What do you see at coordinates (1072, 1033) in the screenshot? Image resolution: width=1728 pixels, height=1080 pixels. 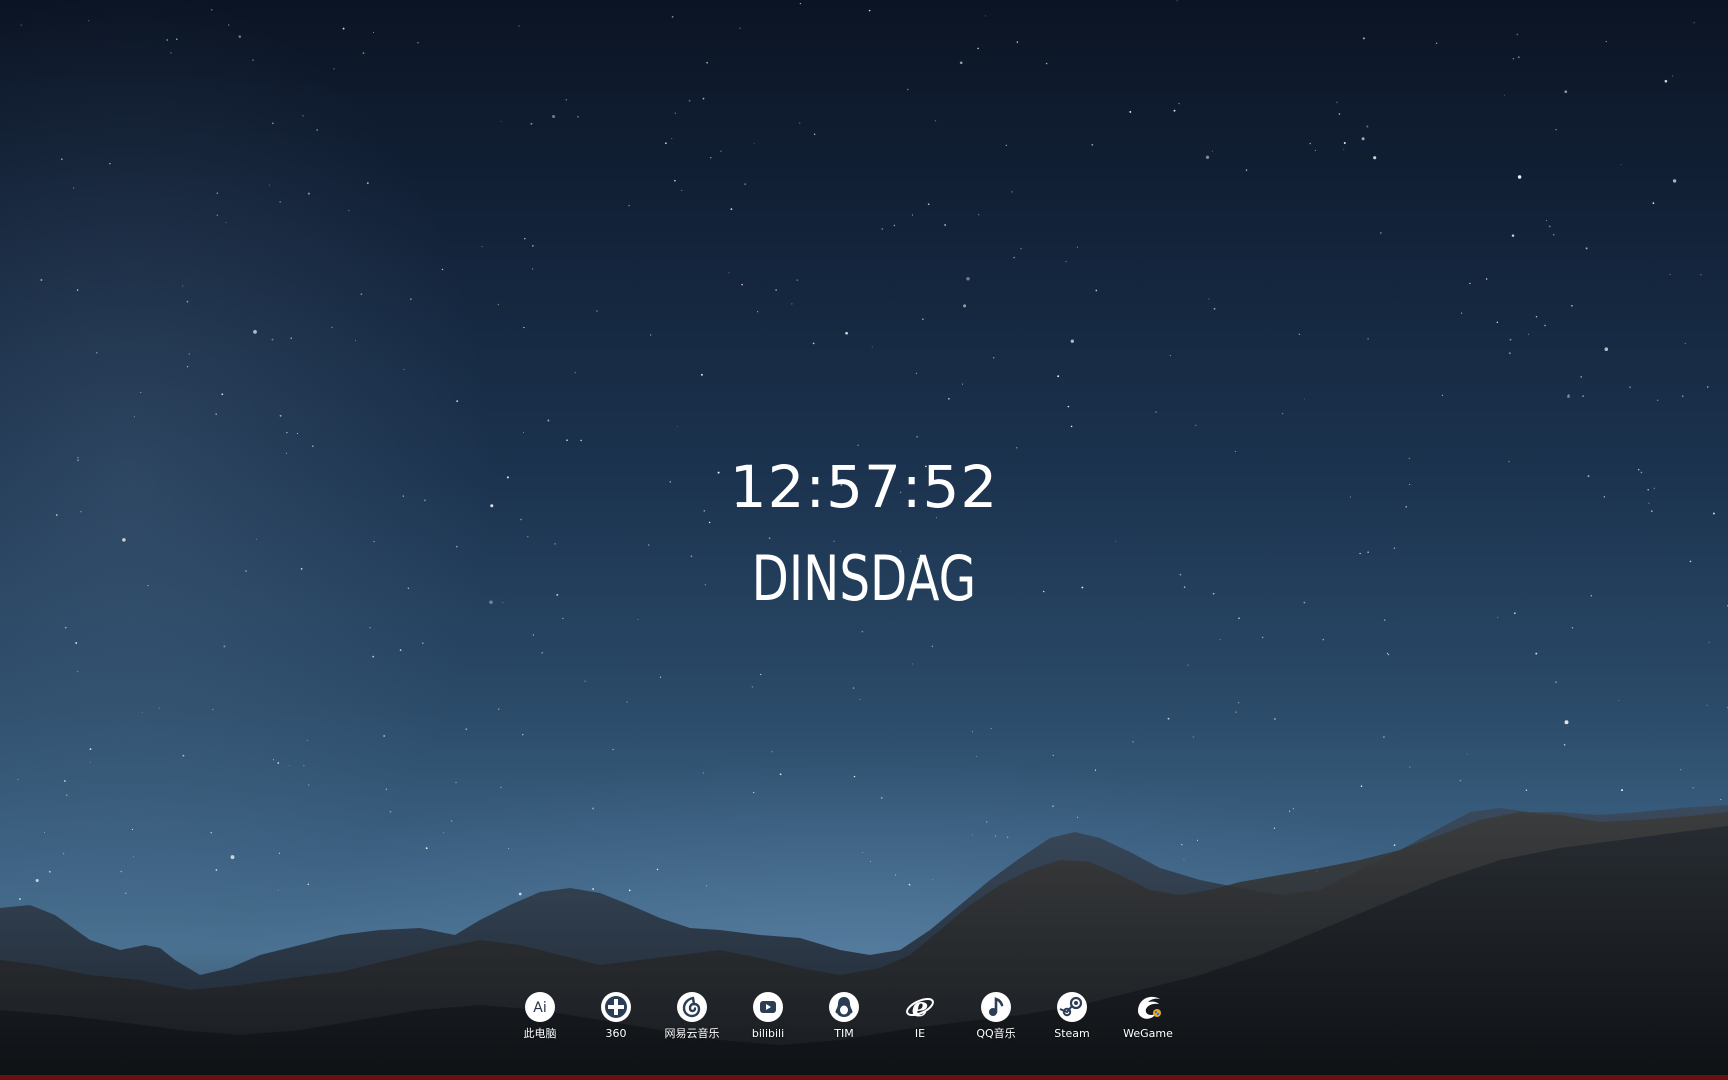 I see `dock-item-label: Steam` at bounding box center [1072, 1033].